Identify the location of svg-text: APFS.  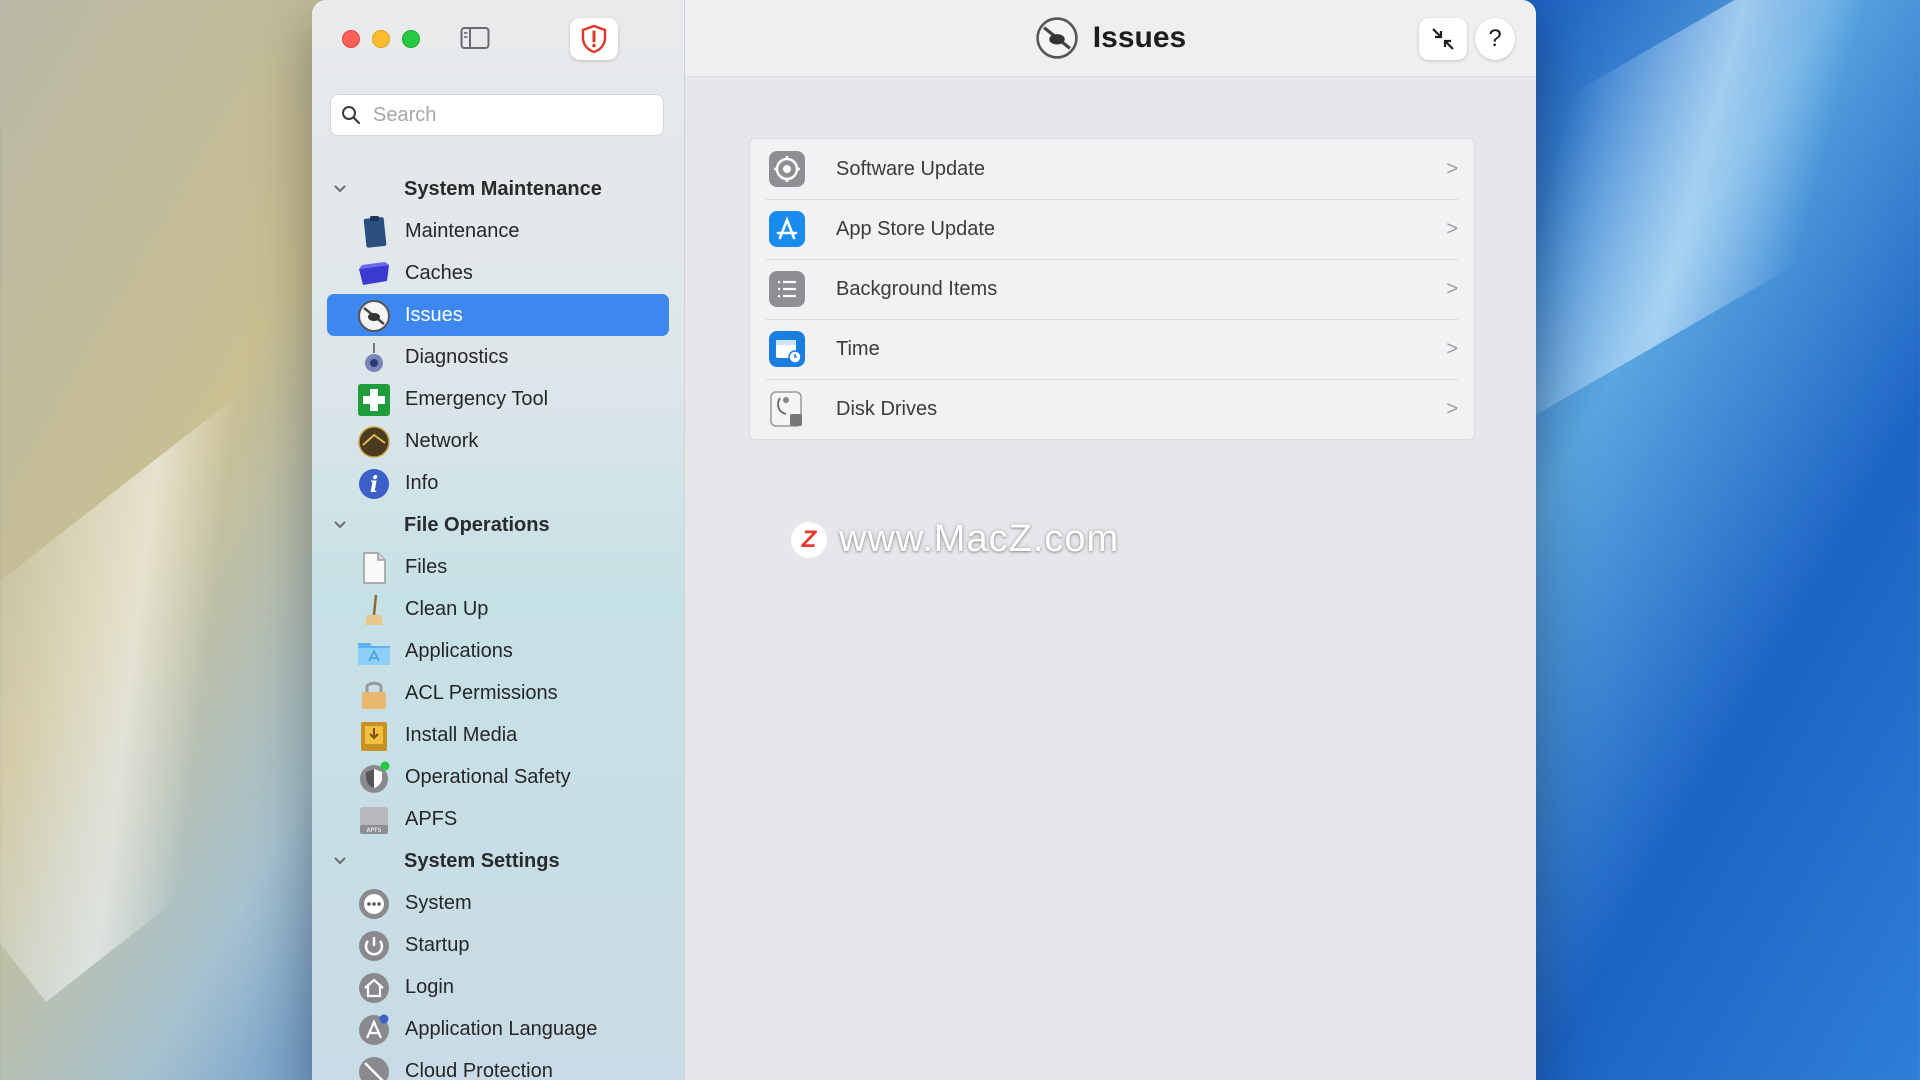
(374, 830).